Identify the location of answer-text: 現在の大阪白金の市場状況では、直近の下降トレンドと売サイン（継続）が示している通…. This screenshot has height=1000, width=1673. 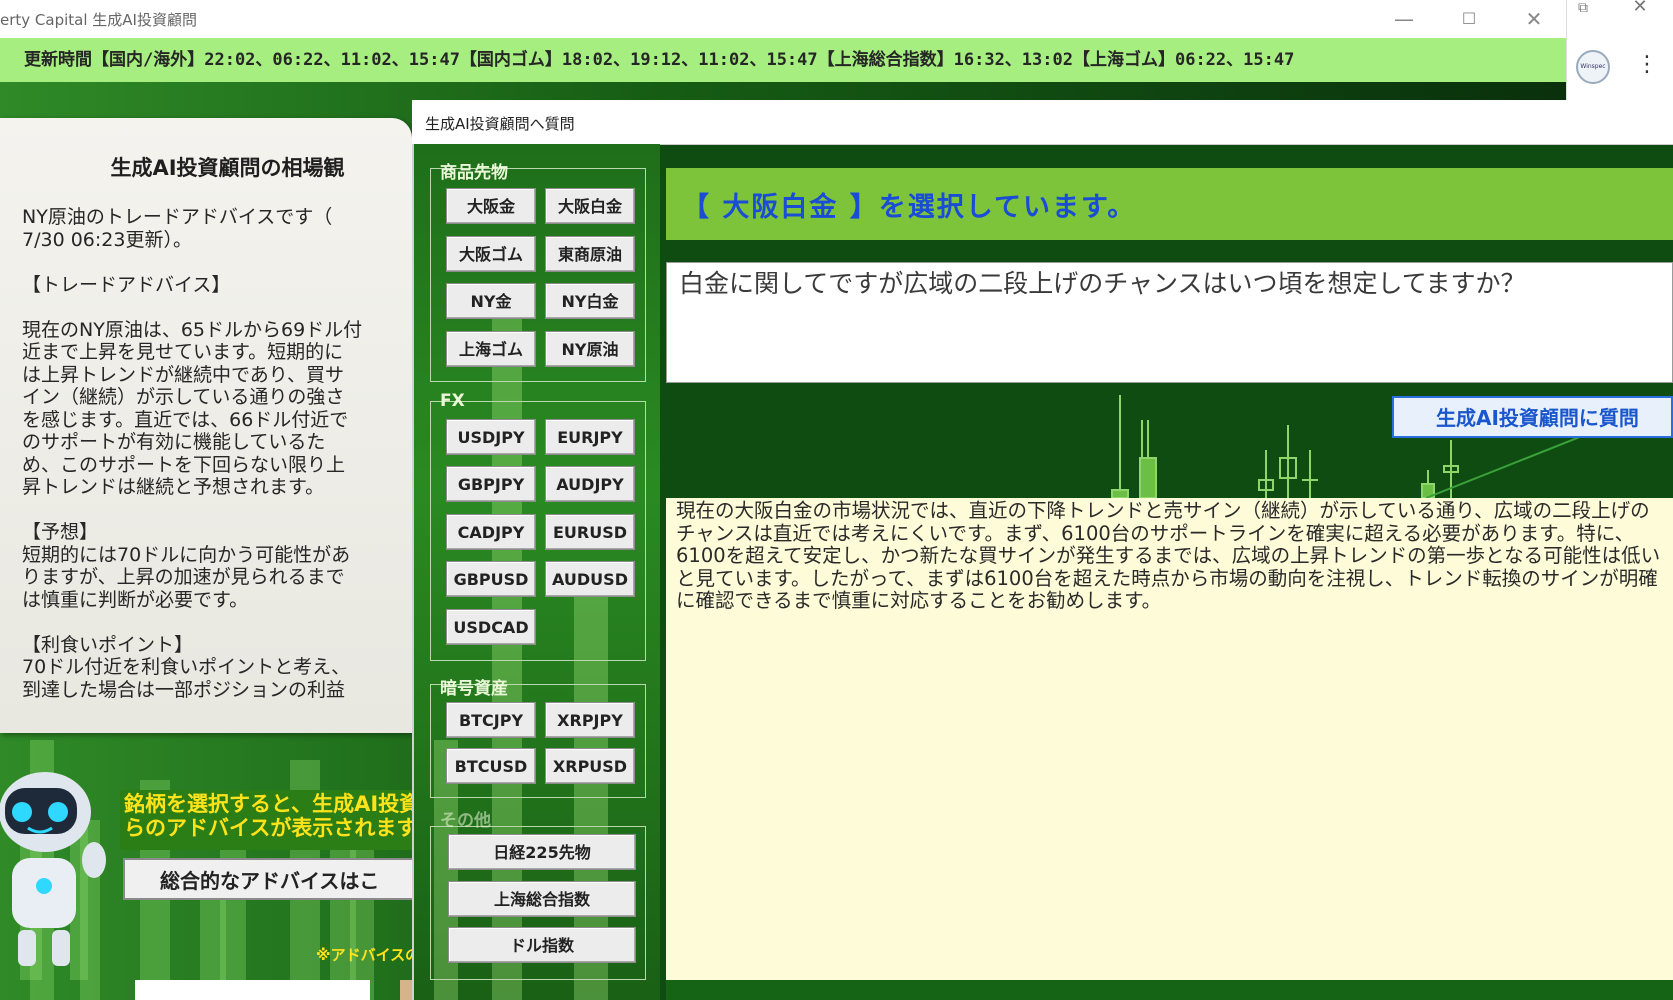
(1168, 555).